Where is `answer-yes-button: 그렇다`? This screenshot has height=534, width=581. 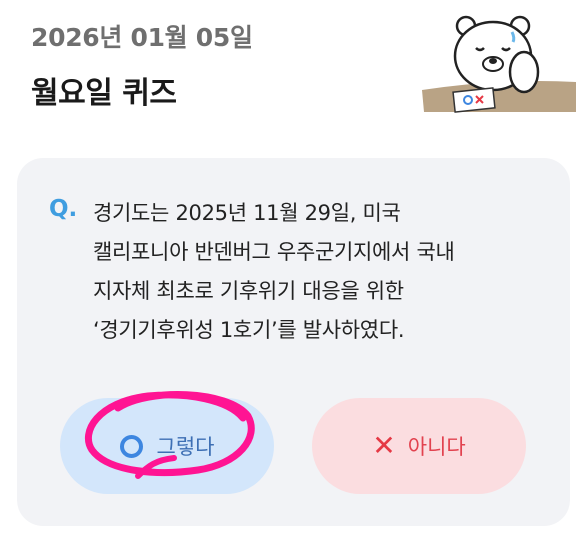
answer-yes-button: 그렇다 is located at coordinates (167, 446).